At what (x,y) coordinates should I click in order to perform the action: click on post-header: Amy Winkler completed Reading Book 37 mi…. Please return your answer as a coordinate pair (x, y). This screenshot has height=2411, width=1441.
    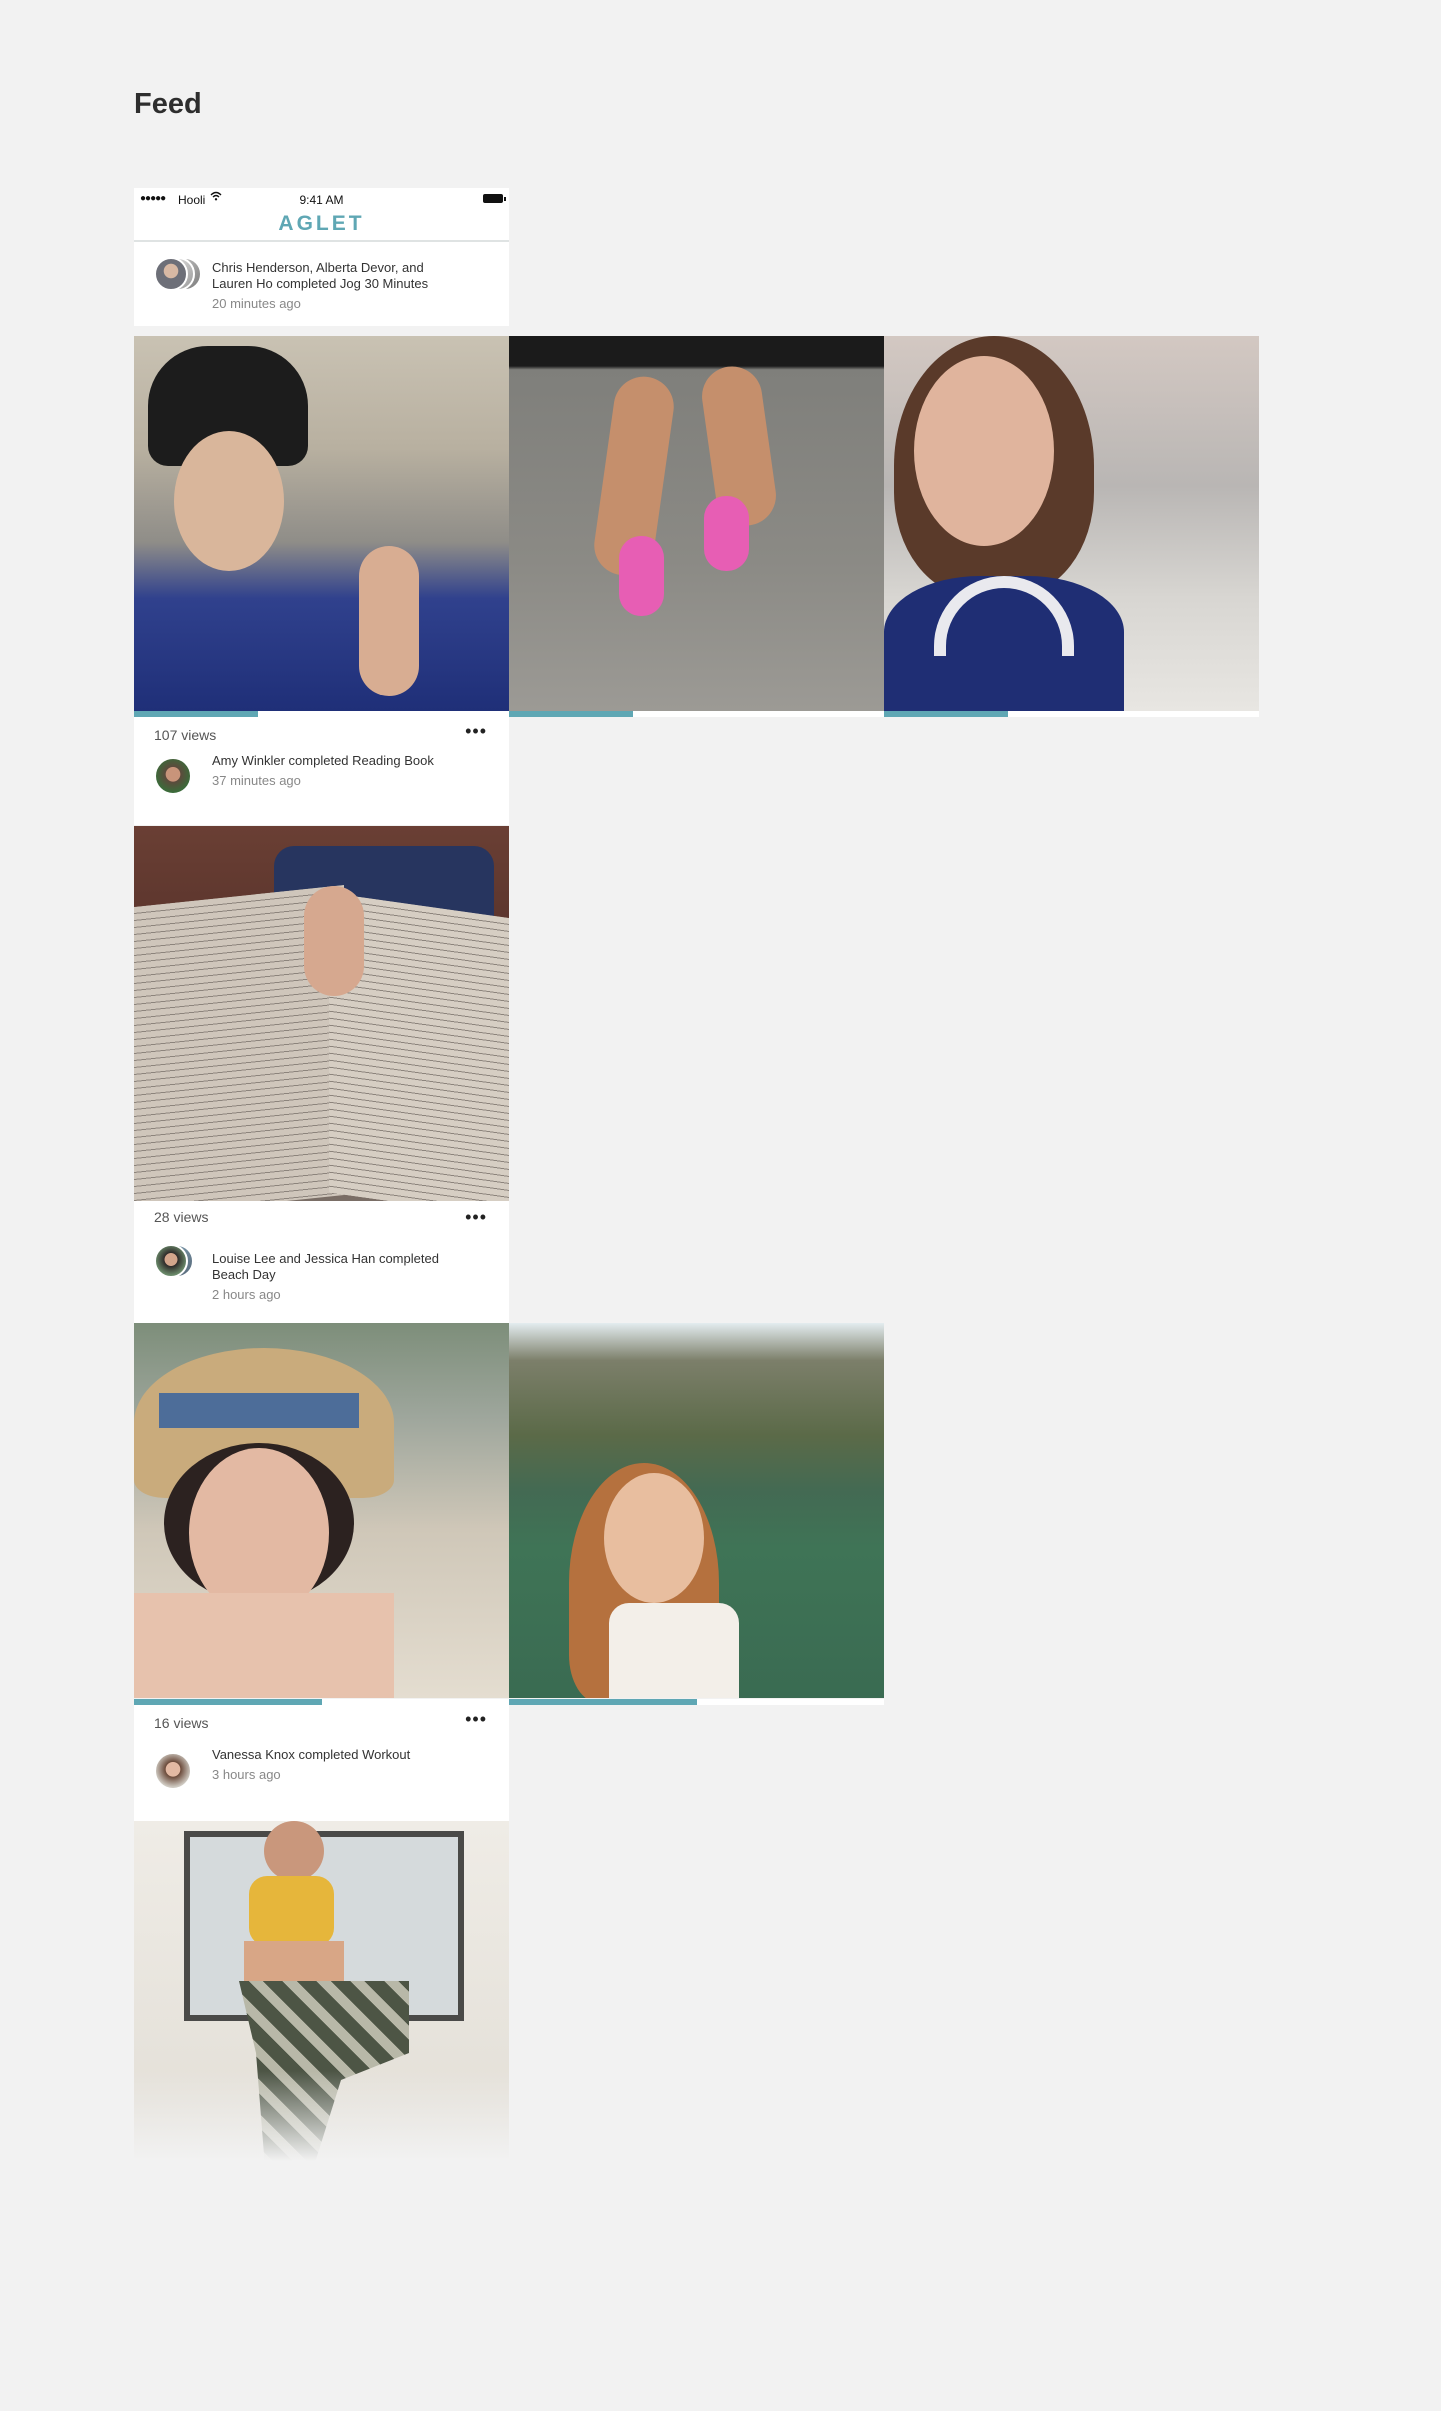
    Looking at the image, I should click on (321, 786).